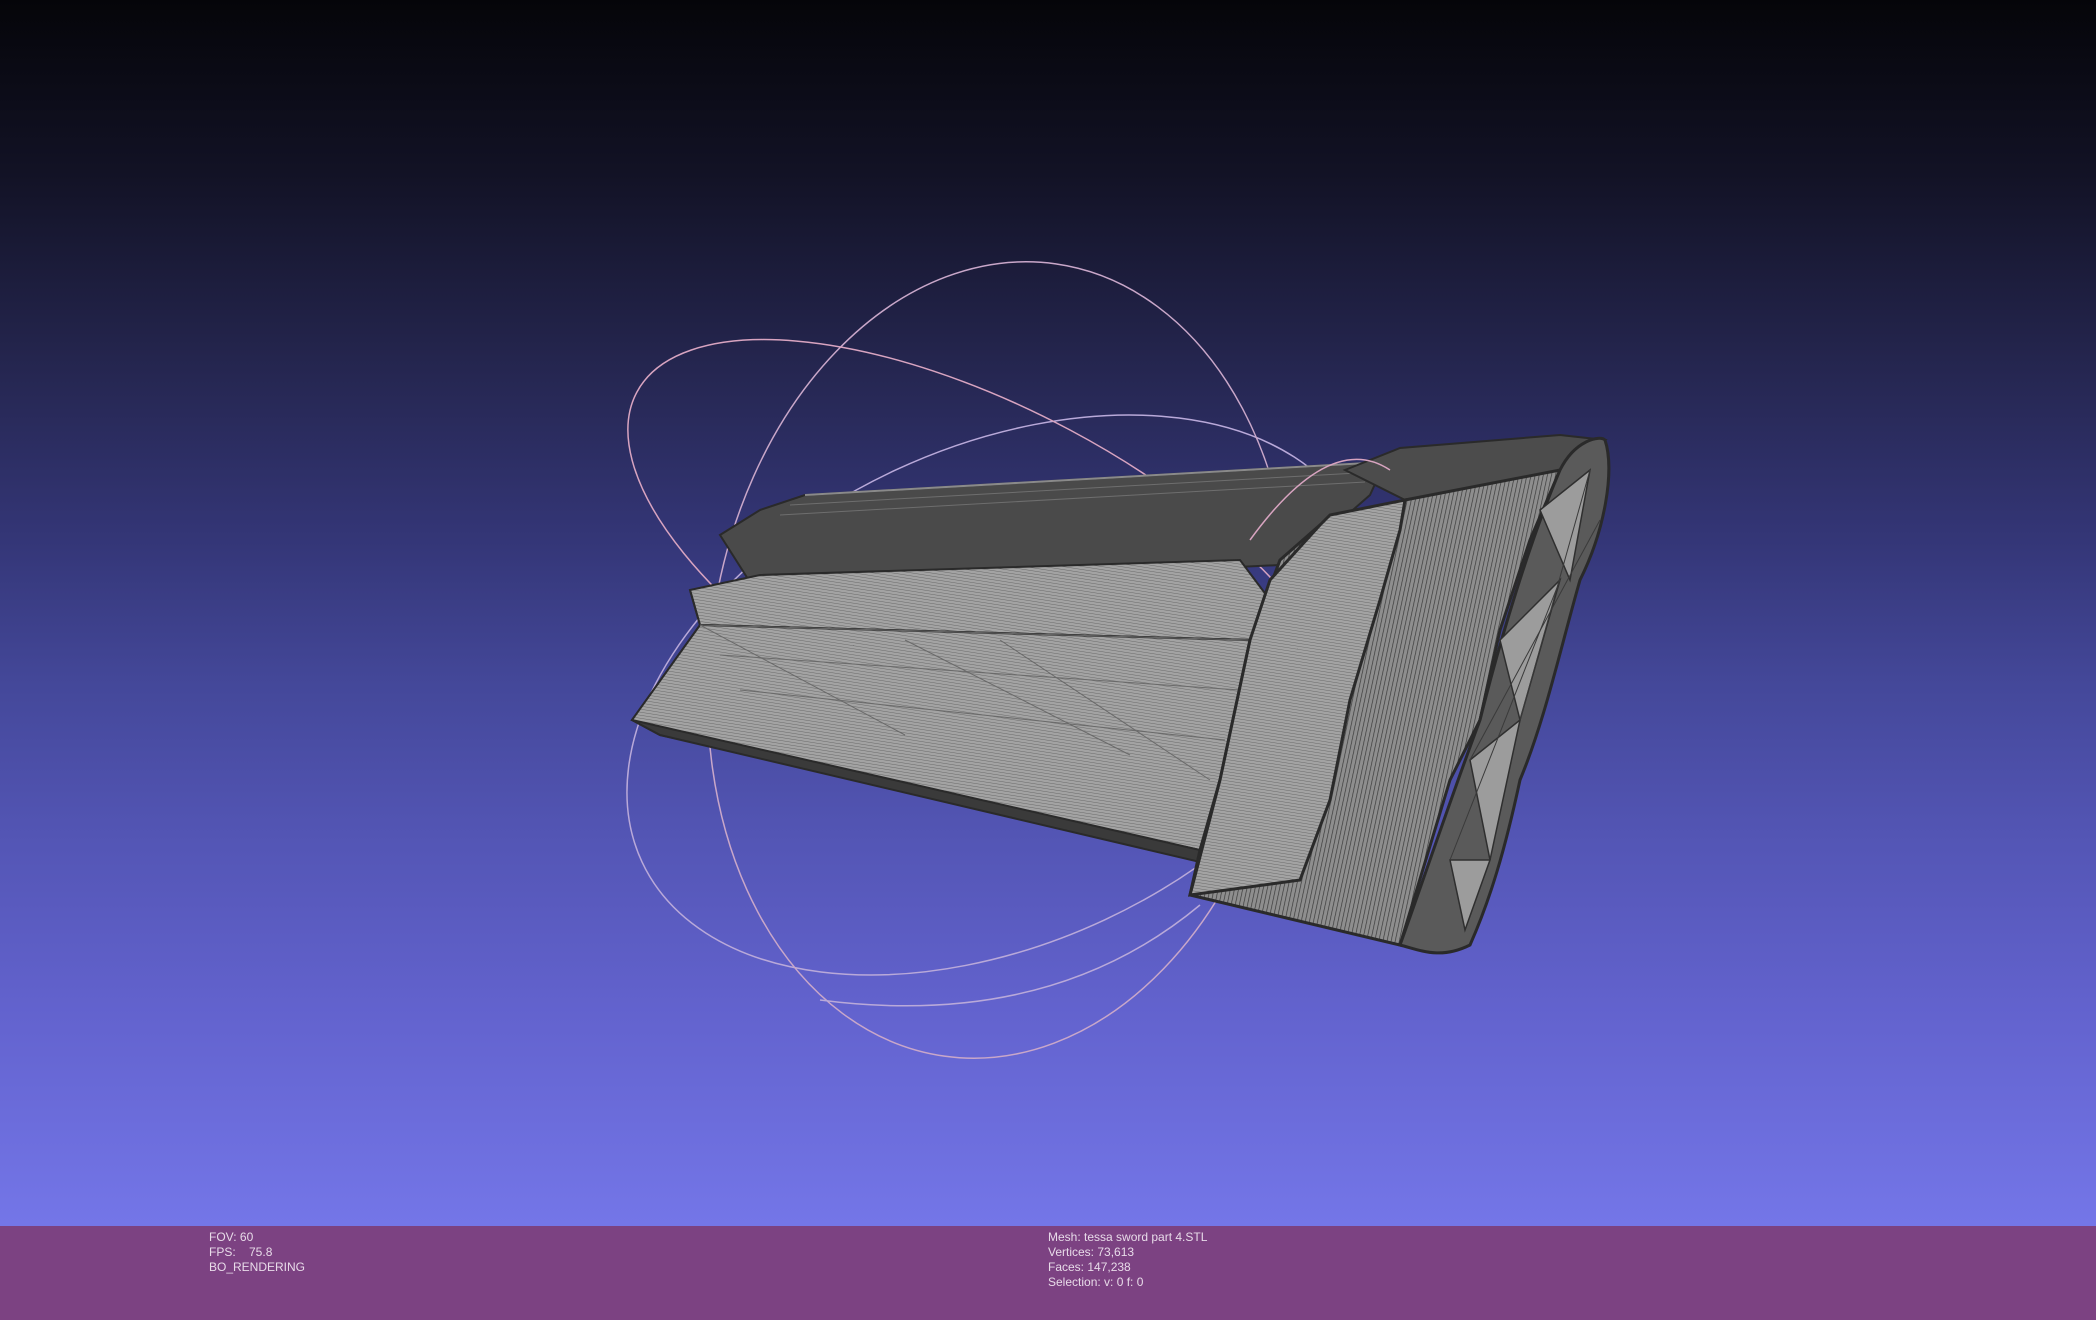 The height and width of the screenshot is (1320, 2096). Describe the element at coordinates (1091, 1252) in the screenshot. I see `vertices-label: Vertices: 73,613` at that location.